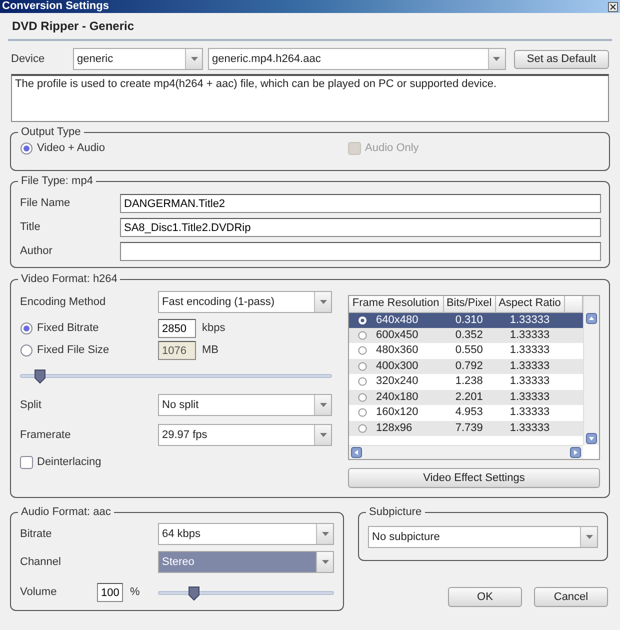  What do you see at coordinates (245, 435) in the screenshot?
I see `dropdown: 29.97 fps` at bounding box center [245, 435].